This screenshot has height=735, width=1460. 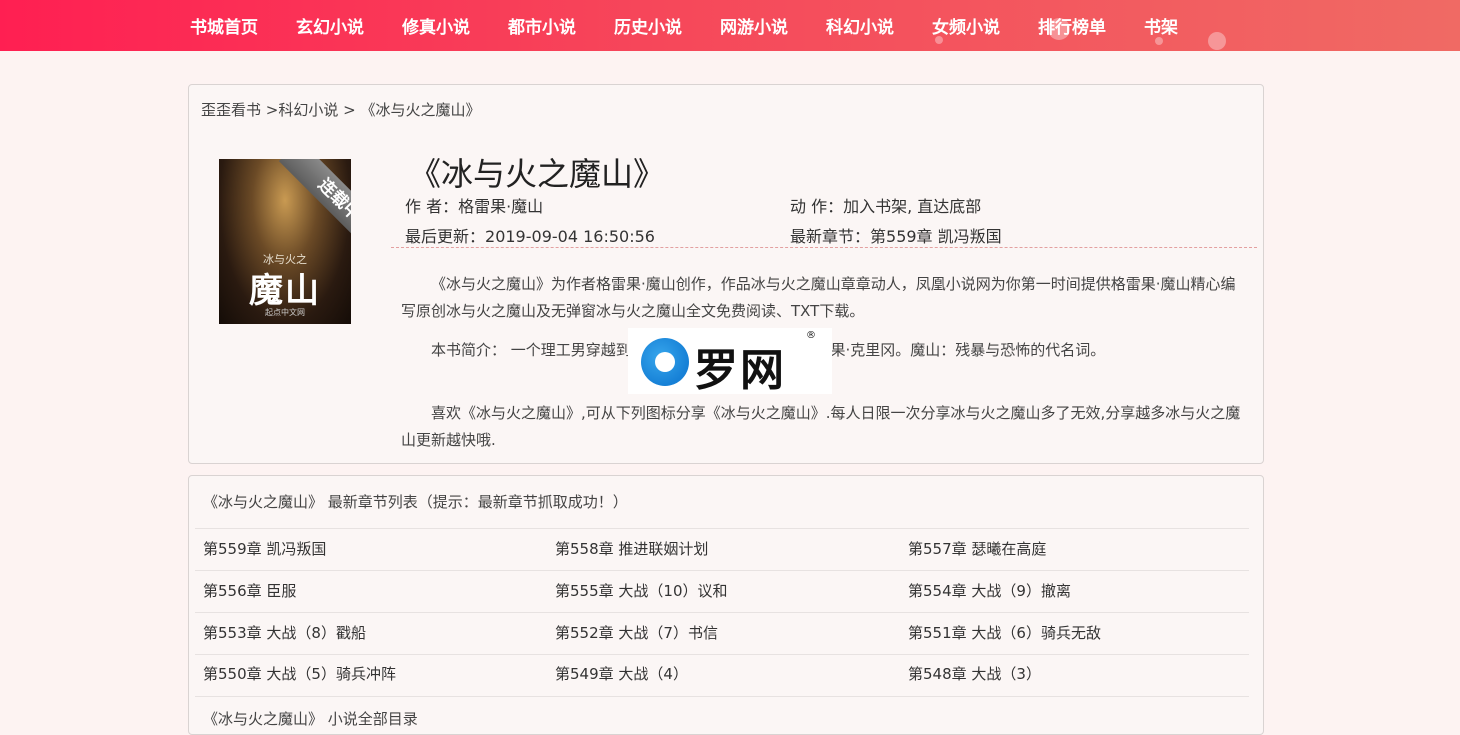 What do you see at coordinates (989, 590) in the screenshot?
I see `chapter-link: 第554章 大战（9）撤离` at bounding box center [989, 590].